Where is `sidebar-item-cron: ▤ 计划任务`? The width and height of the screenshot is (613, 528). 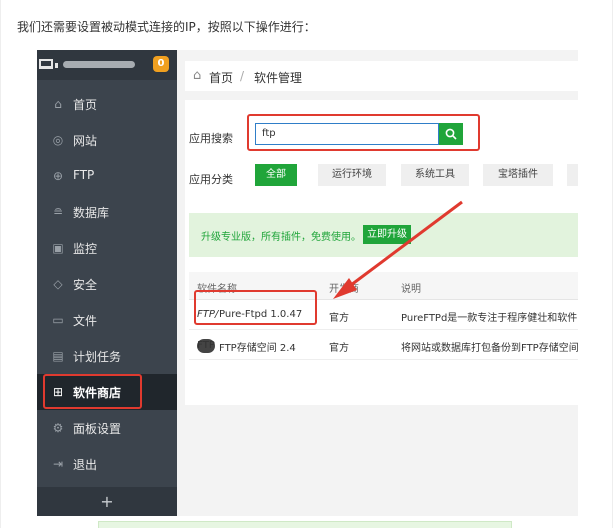 sidebar-item-cron: ▤ 计划任务 is located at coordinates (107, 356).